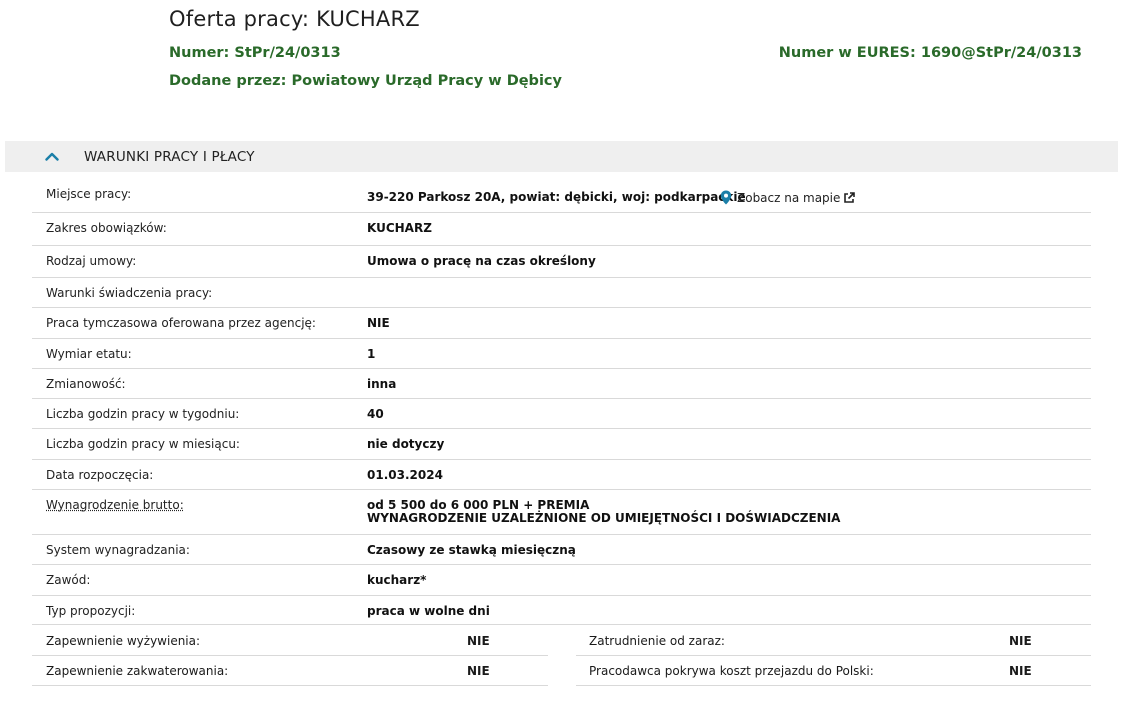  Describe the element at coordinates (471, 550) in the screenshot. I see `row-value: Czasowy ze stawką miesięczną` at that location.